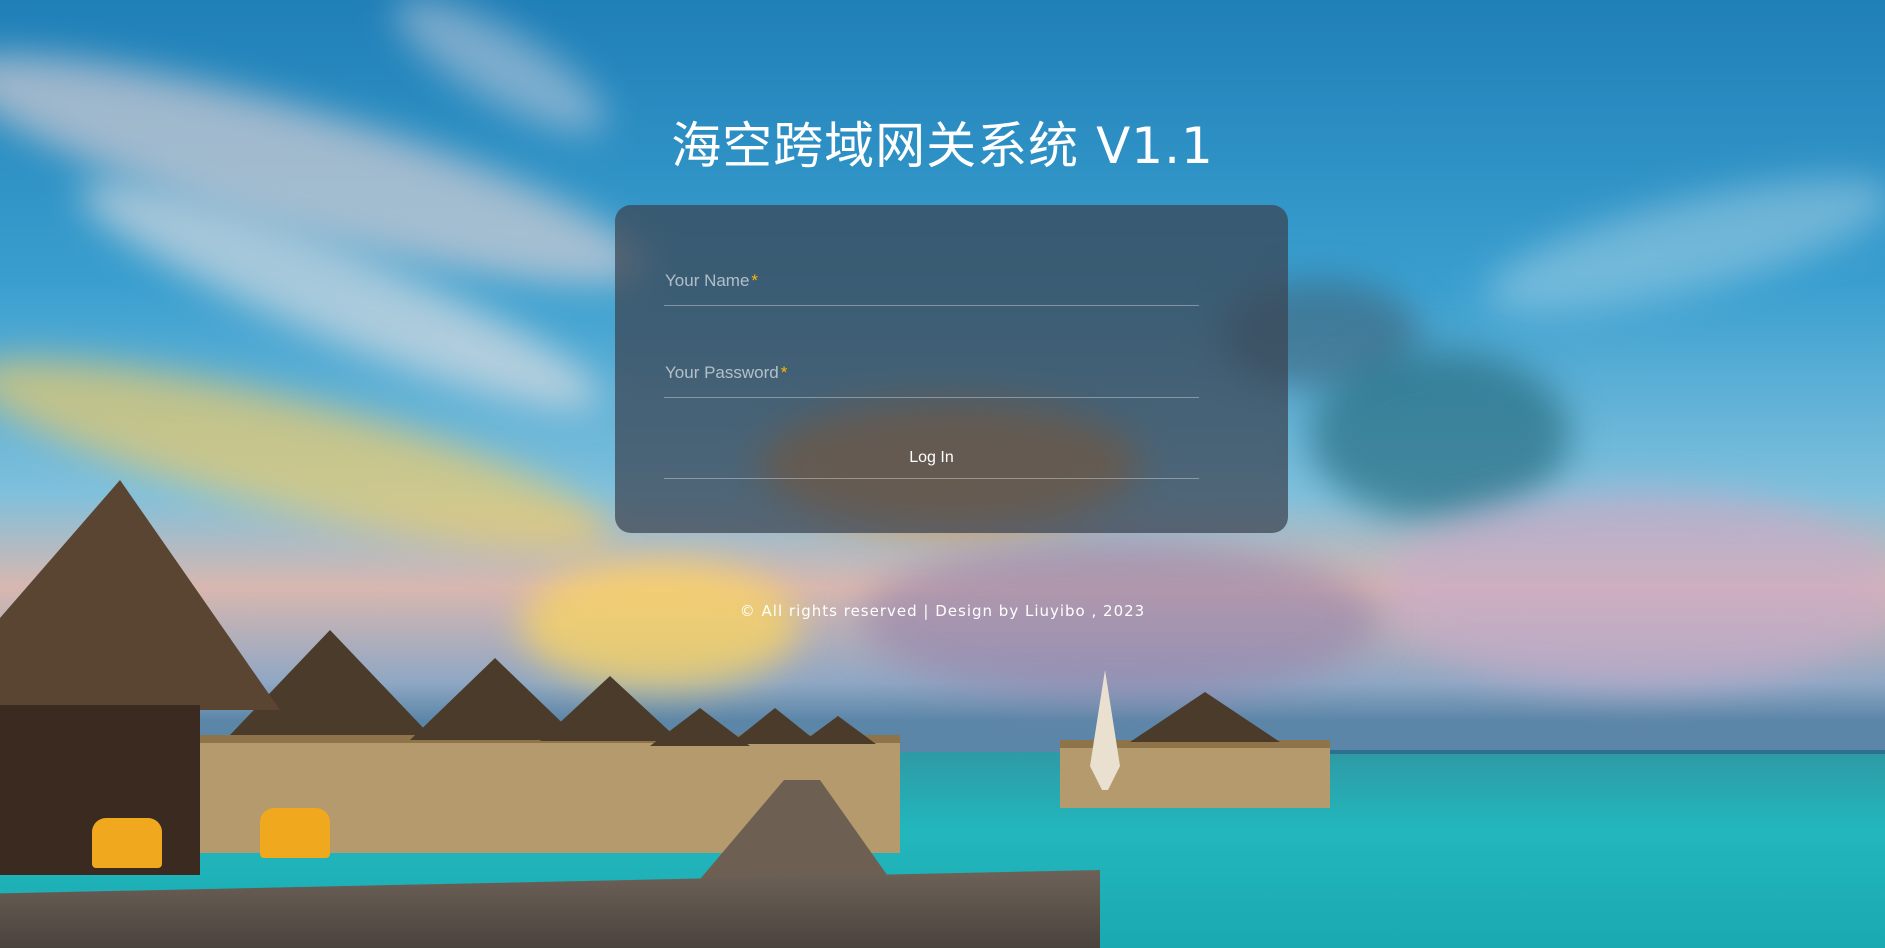 The width and height of the screenshot is (1885, 948). What do you see at coordinates (931, 458) in the screenshot?
I see `login-button: Log In` at bounding box center [931, 458].